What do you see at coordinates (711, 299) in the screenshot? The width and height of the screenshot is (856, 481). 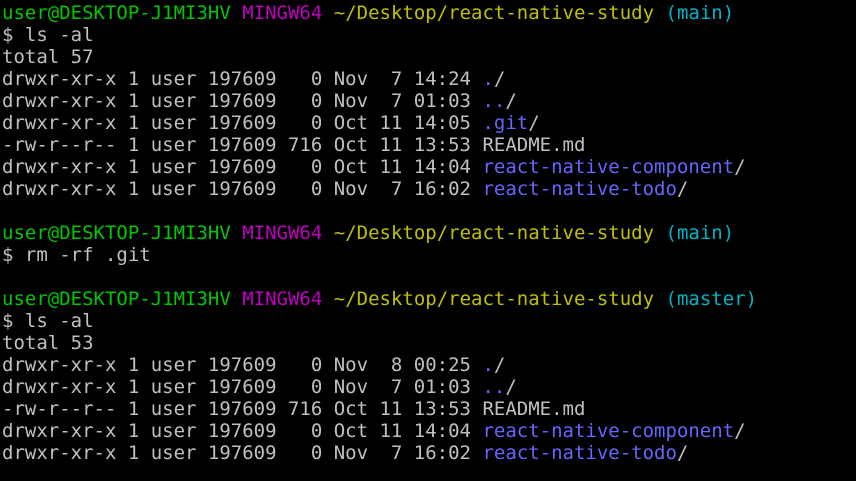 I see `prompt-branch: (master)` at bounding box center [711, 299].